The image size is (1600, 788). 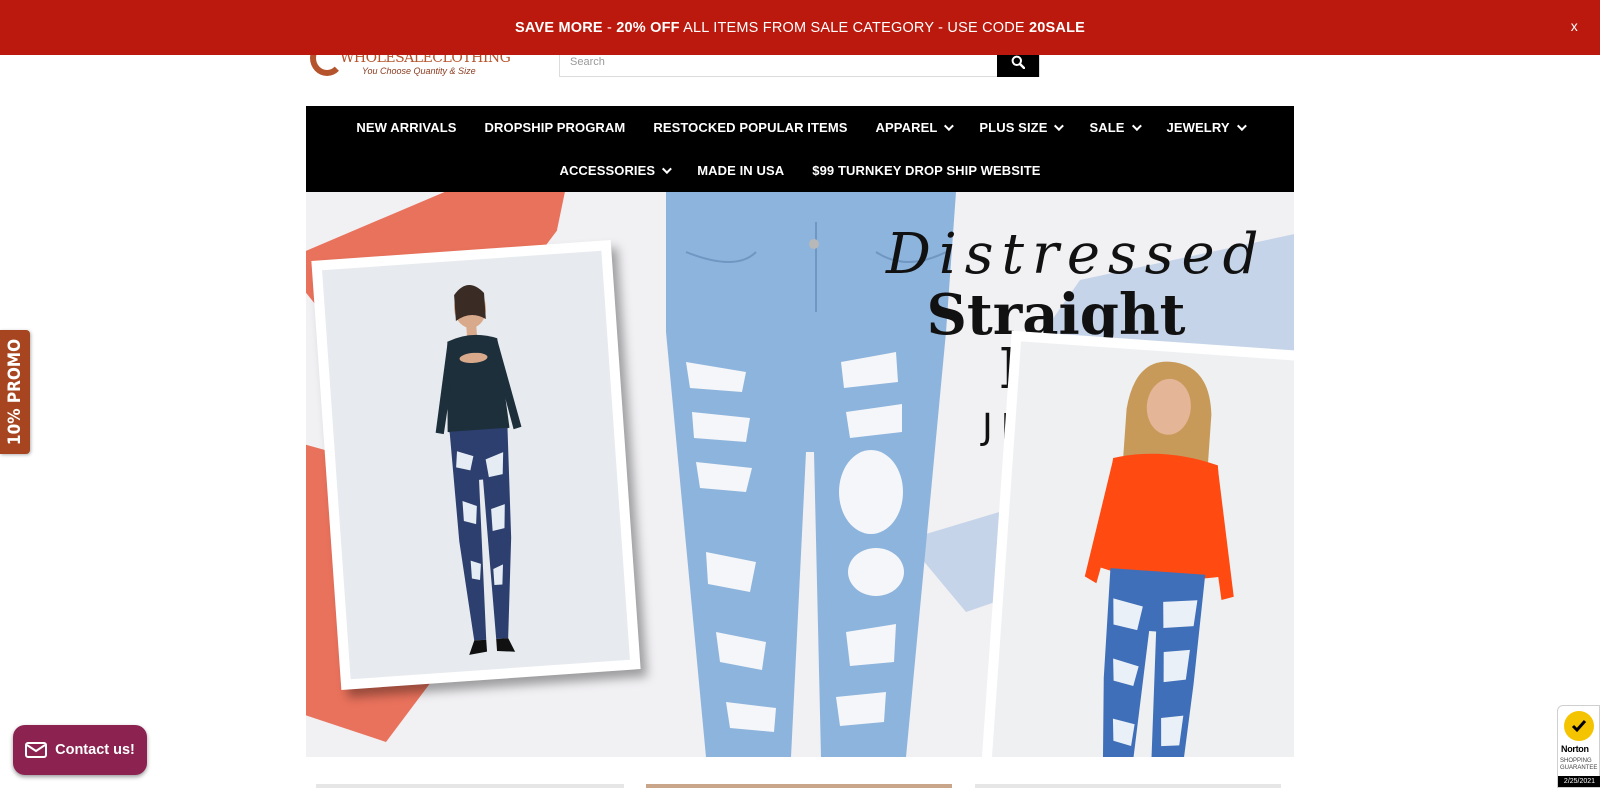 What do you see at coordinates (854, 27) in the screenshot?
I see `promo-description: ALL ITEMS FROM SALE CATEGORY - USE CODE` at bounding box center [854, 27].